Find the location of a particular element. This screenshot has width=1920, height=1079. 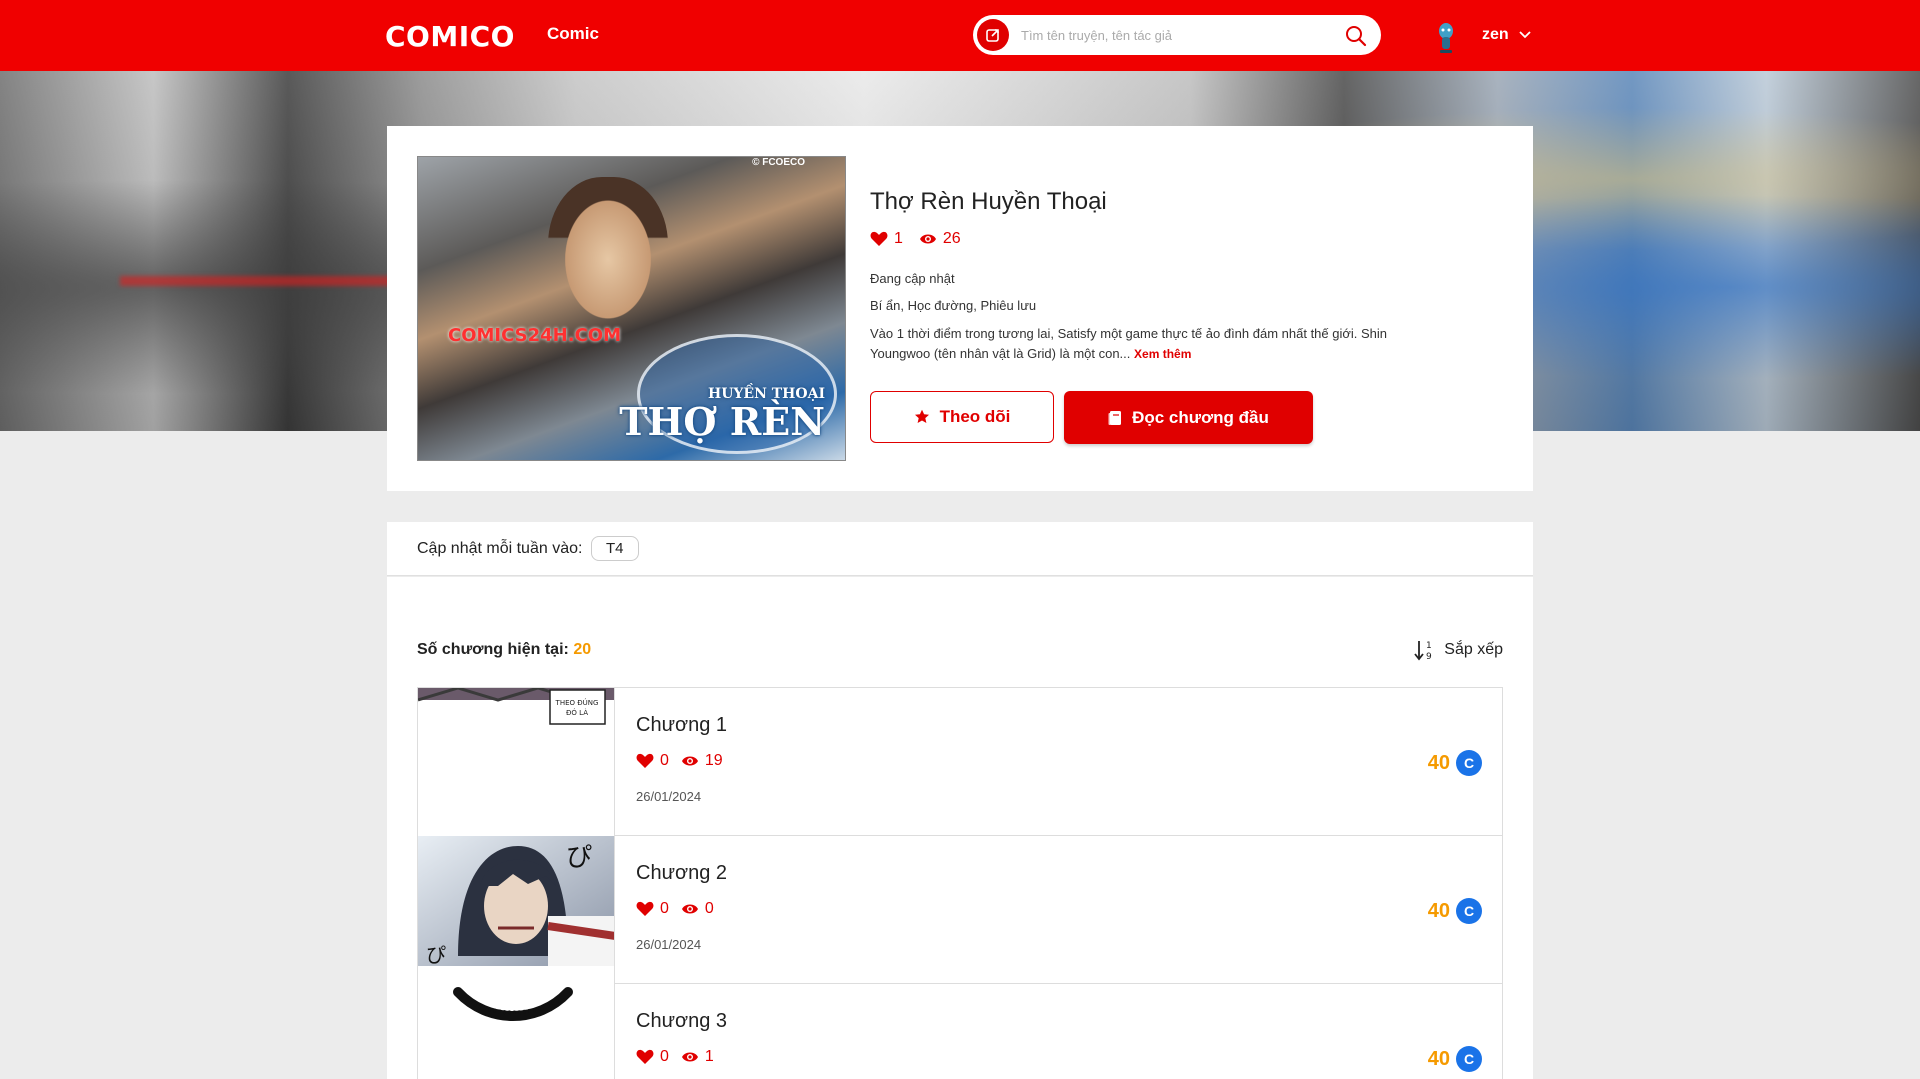

chapter-count-label: Số chương hiện tại: is located at coordinates (493, 649).